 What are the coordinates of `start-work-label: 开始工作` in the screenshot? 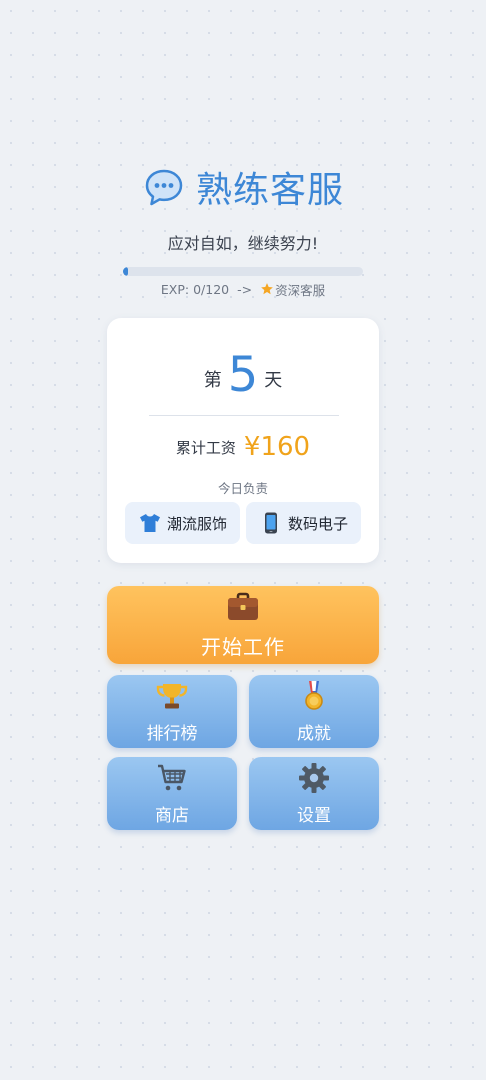 It's located at (243, 646).